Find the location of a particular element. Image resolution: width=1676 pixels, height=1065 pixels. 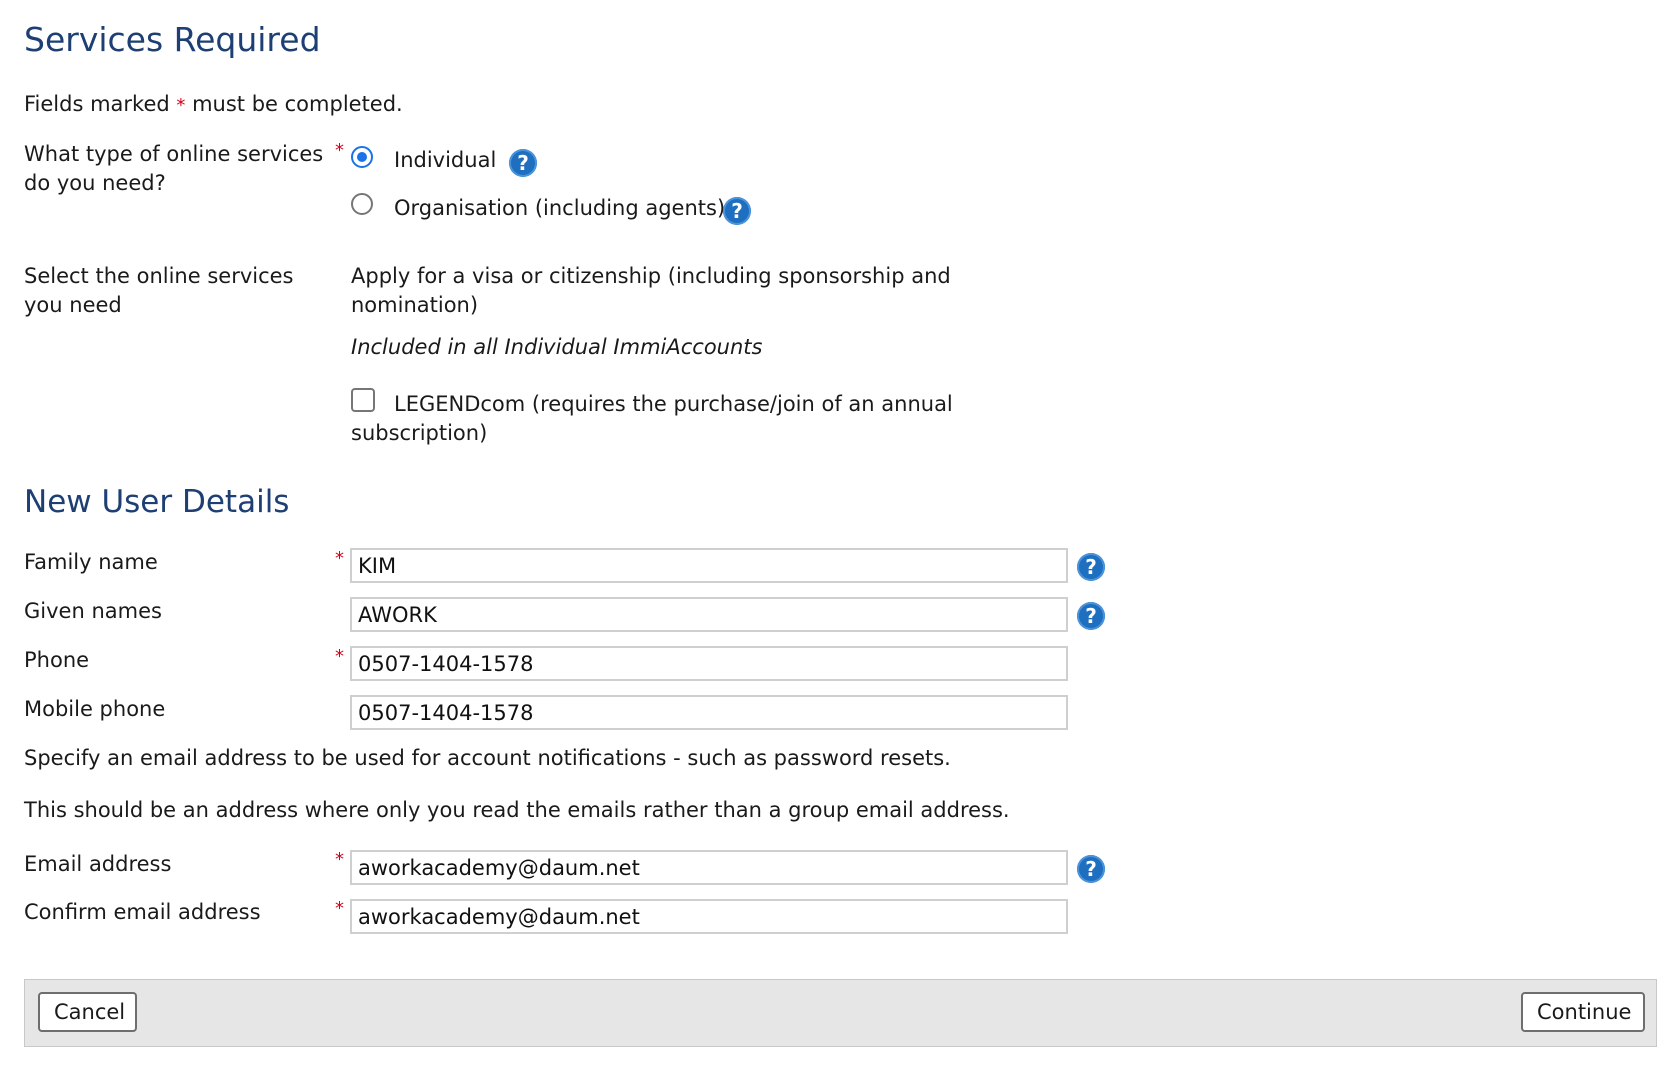

family-name-help-icon: ? is located at coordinates (1091, 567).